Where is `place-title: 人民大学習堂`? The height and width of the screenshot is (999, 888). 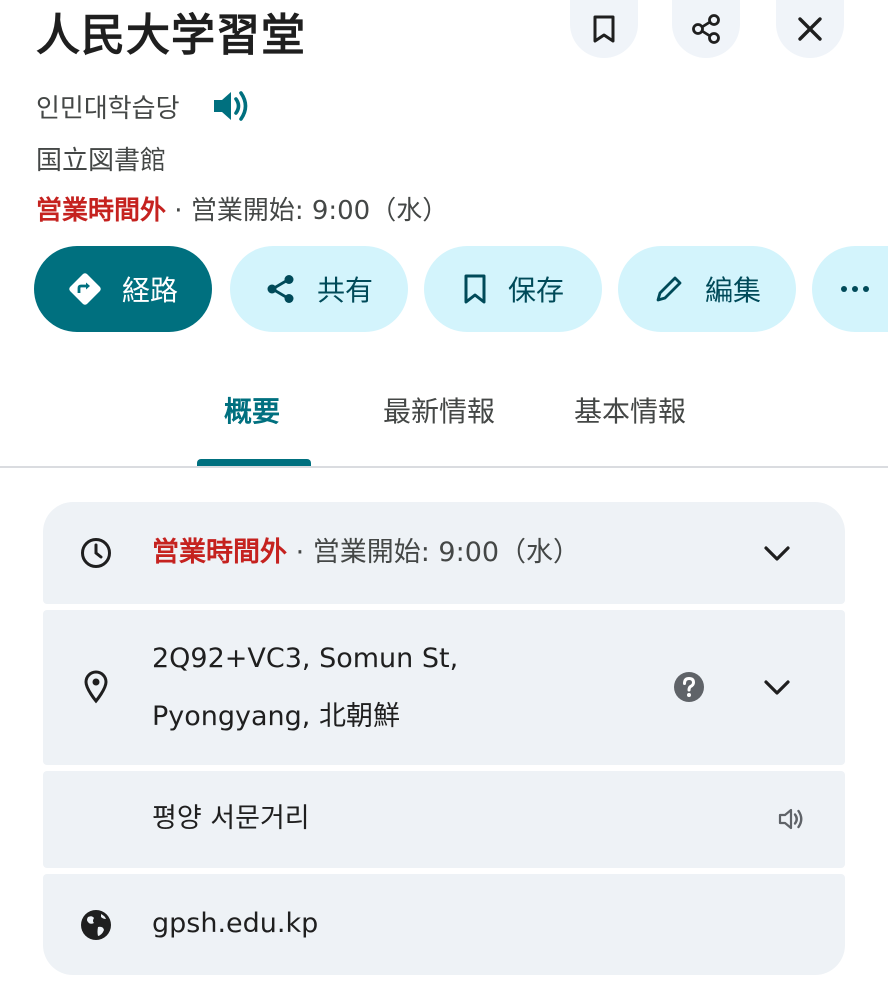
place-title: 人民大学習堂 is located at coordinates (171, 35).